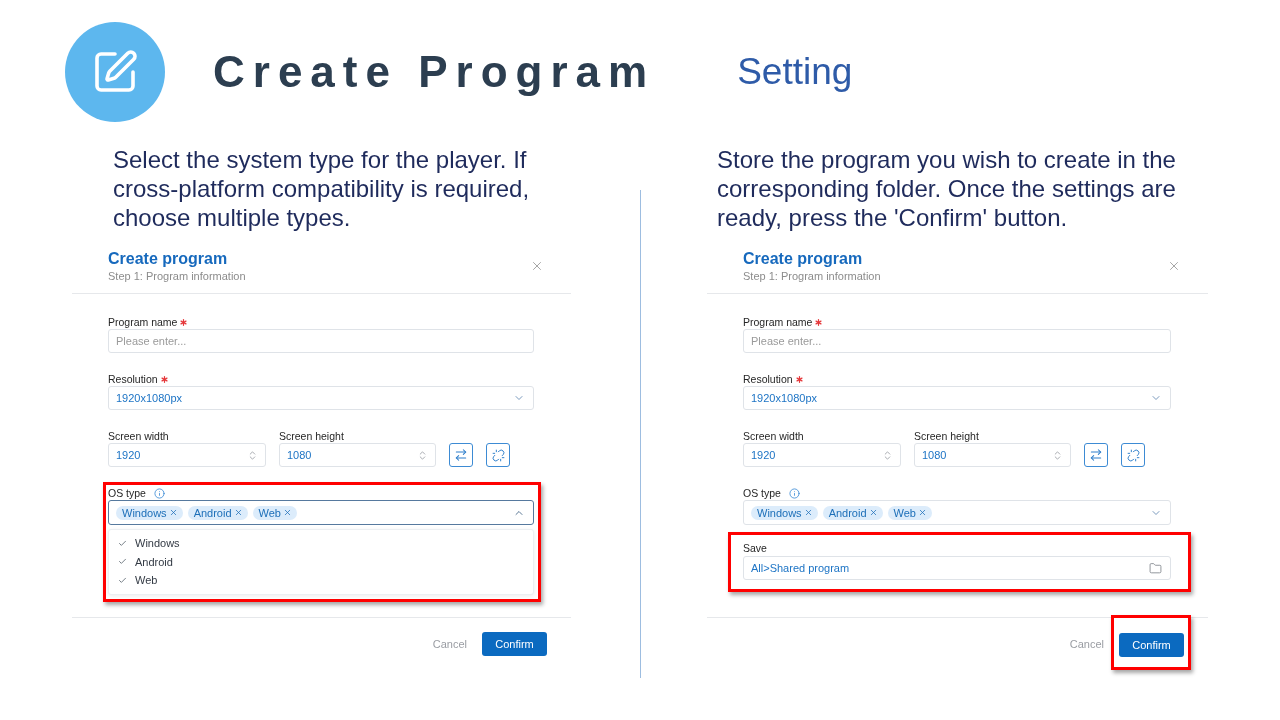 The image size is (1280, 720). Describe the element at coordinates (434, 72) in the screenshot. I see `page-title: Create Program` at that location.